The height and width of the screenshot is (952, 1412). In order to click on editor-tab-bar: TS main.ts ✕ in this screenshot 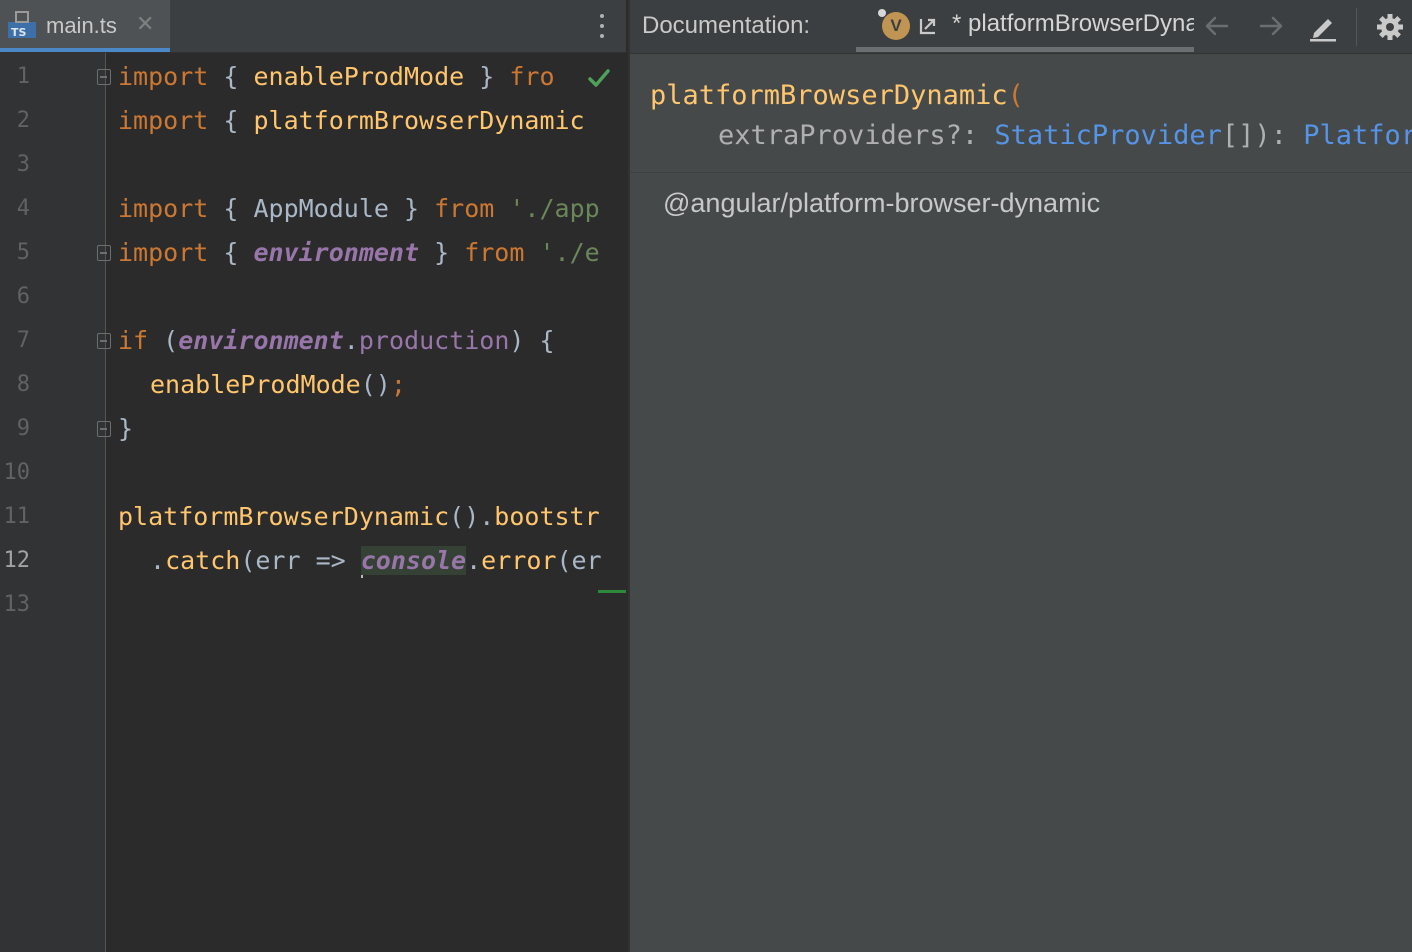, I will do `click(313, 26)`.